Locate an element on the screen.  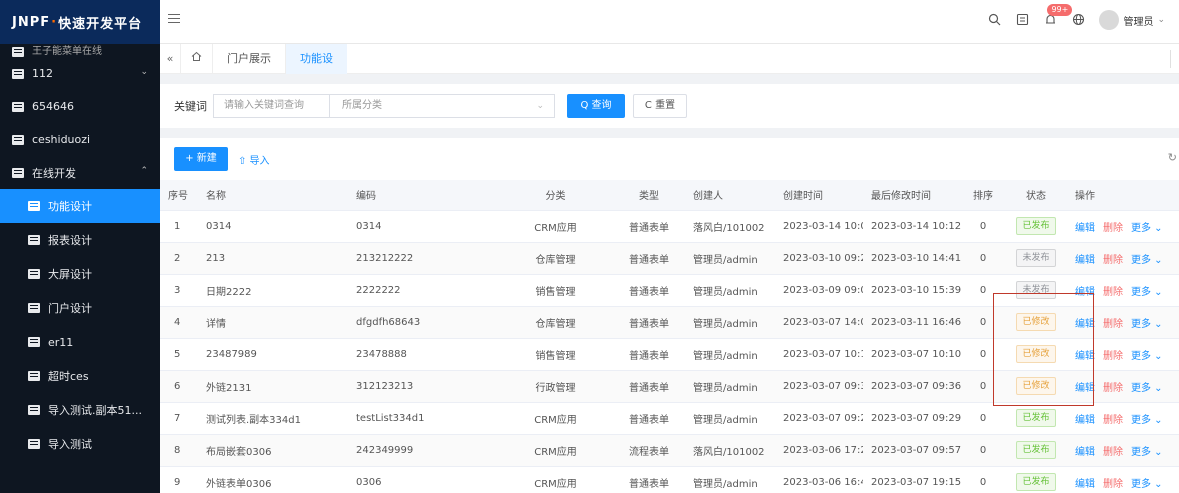
menu-toggle-icon is located at coordinates (174, 20).